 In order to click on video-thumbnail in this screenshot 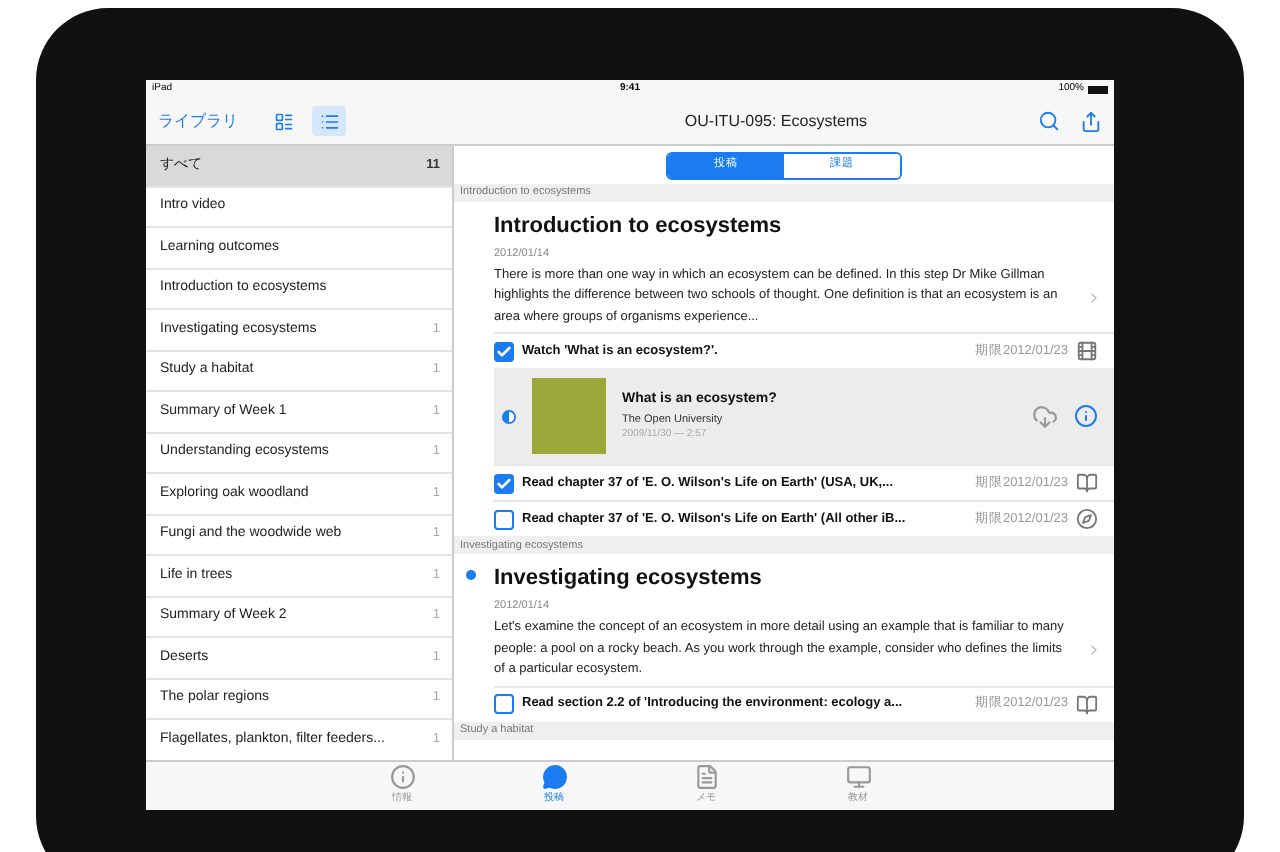, I will do `click(569, 416)`.